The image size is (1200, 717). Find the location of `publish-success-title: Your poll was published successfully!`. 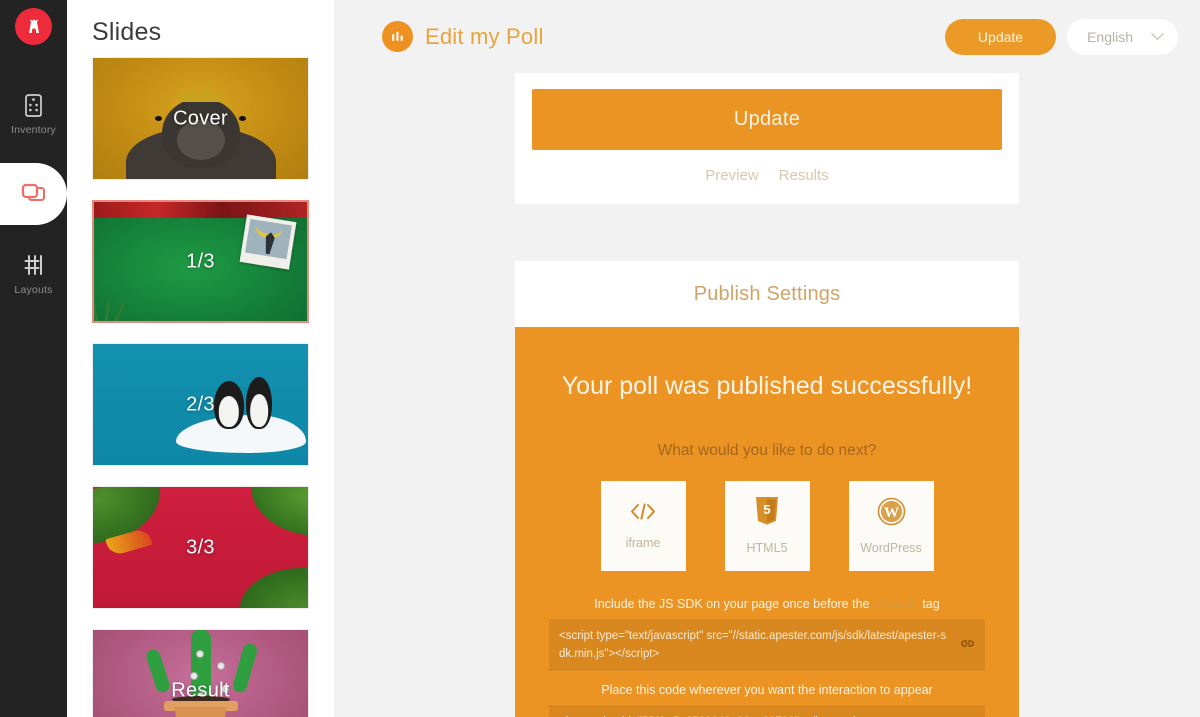

publish-success-title: Your poll was published successfully! is located at coordinates (767, 386).